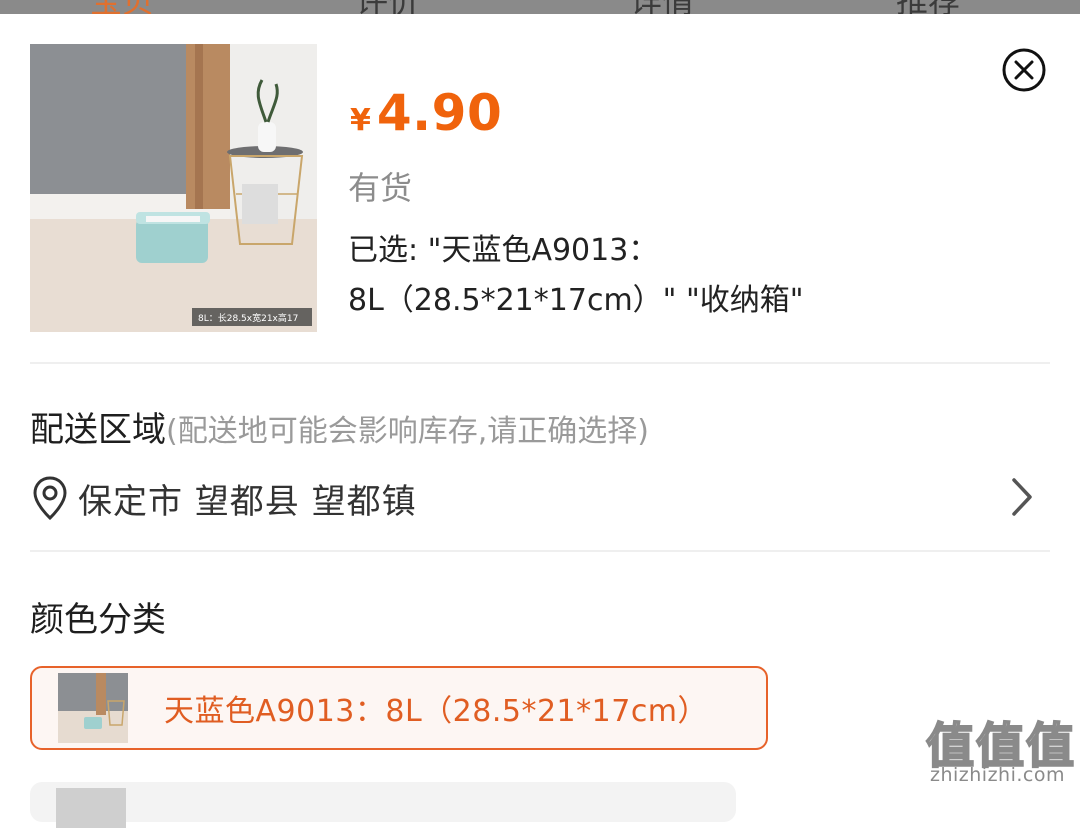  What do you see at coordinates (540, 498) in the screenshot?
I see `delivery-location-selector: 保定市 望都县 望都镇` at bounding box center [540, 498].